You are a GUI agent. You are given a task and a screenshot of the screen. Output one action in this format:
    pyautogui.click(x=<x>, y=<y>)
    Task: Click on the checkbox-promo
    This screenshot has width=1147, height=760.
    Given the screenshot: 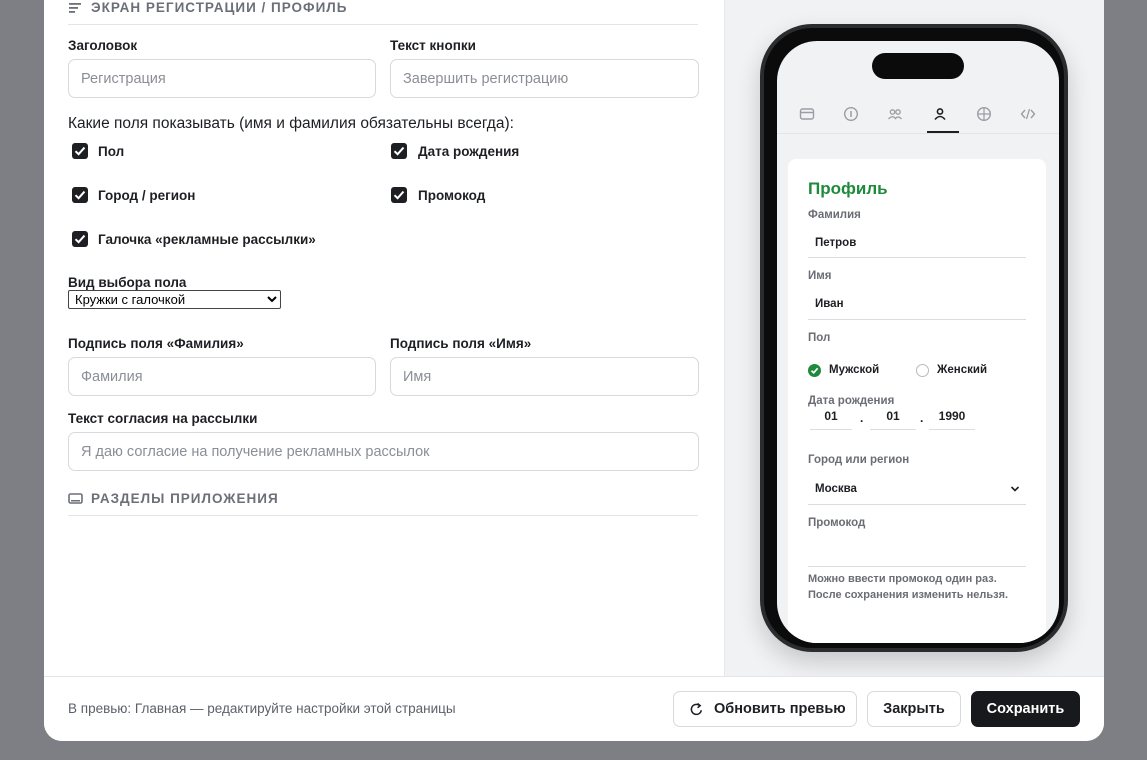 What is the action you would take?
    pyautogui.click(x=399, y=195)
    